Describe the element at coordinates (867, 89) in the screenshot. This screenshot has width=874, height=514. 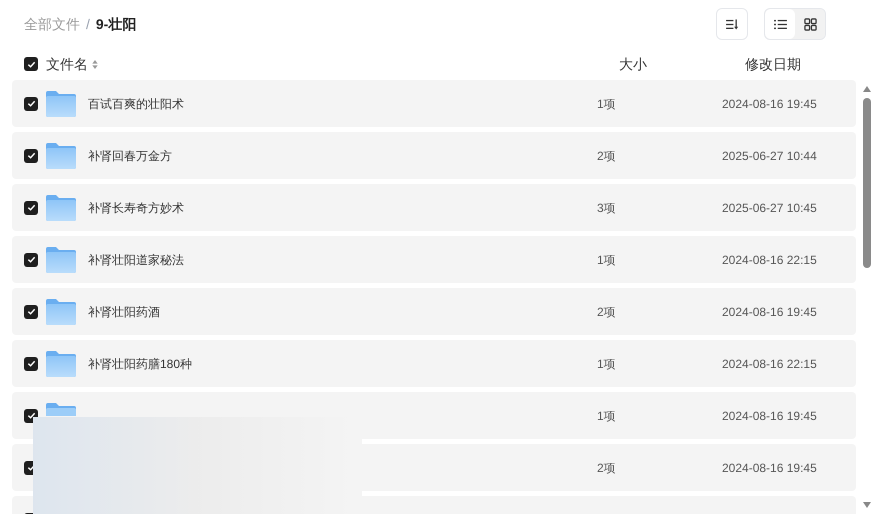
I see `scroll-up-icon` at that location.